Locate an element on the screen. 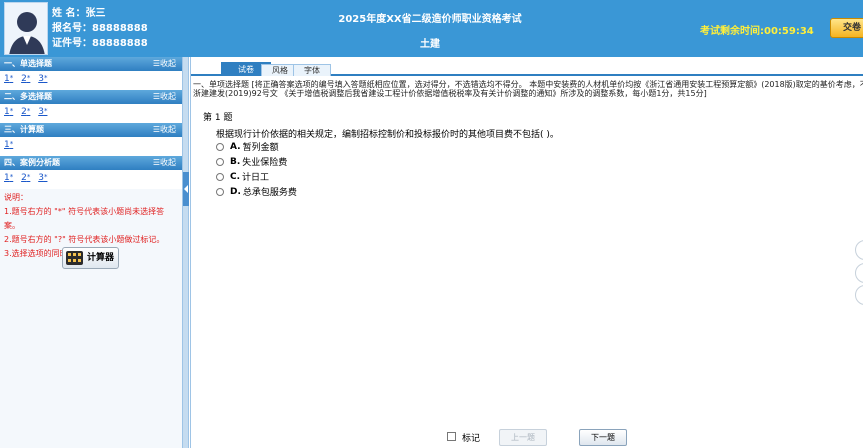  section-single-choice: 一、单选择题 ☰收起 1* 2* 3* is located at coordinates (91, 73).